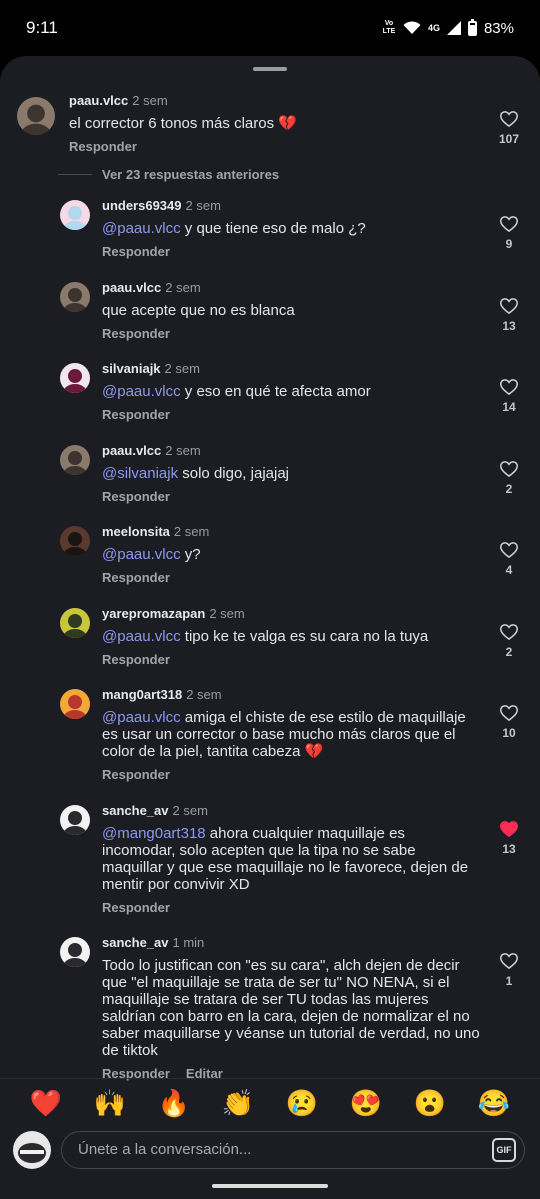 The height and width of the screenshot is (1199, 540). Describe the element at coordinates (270, 1103) in the screenshot. I see `quick-emoji-bar: ❤️ 🙌 🔥 👏 😢 😍 😮 😂` at that location.